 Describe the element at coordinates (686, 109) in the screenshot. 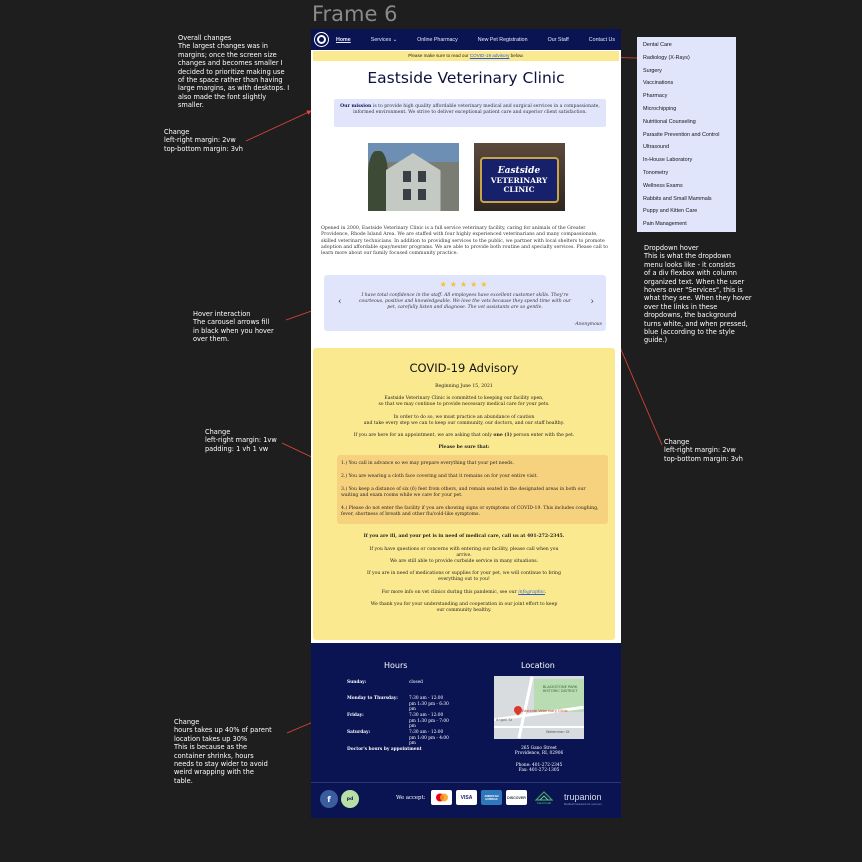

I see `dropdown-item-microchipping: Microchipping` at that location.